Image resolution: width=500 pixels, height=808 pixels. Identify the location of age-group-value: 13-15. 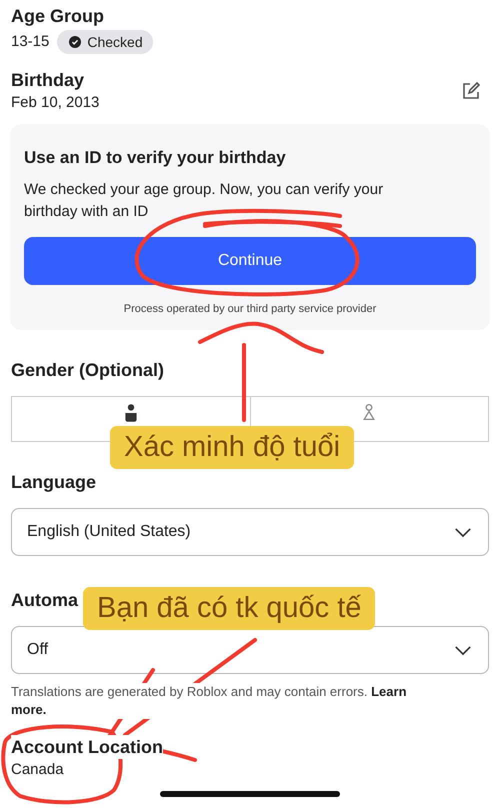
(30, 42).